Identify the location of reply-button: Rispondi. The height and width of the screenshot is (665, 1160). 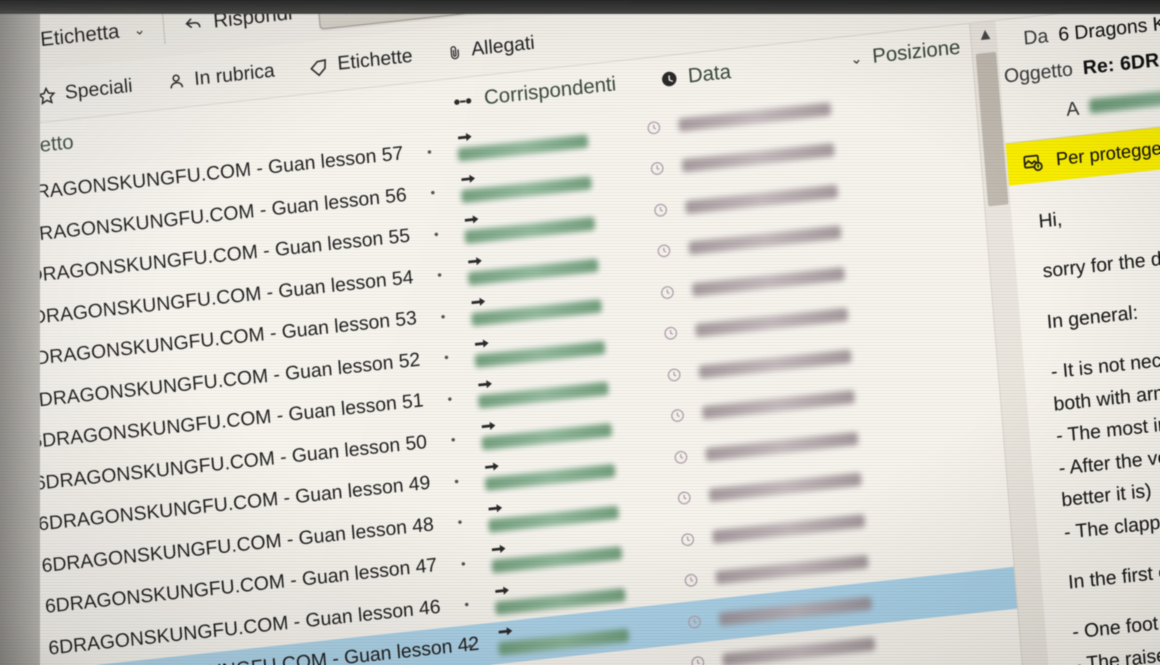
(237, 18).